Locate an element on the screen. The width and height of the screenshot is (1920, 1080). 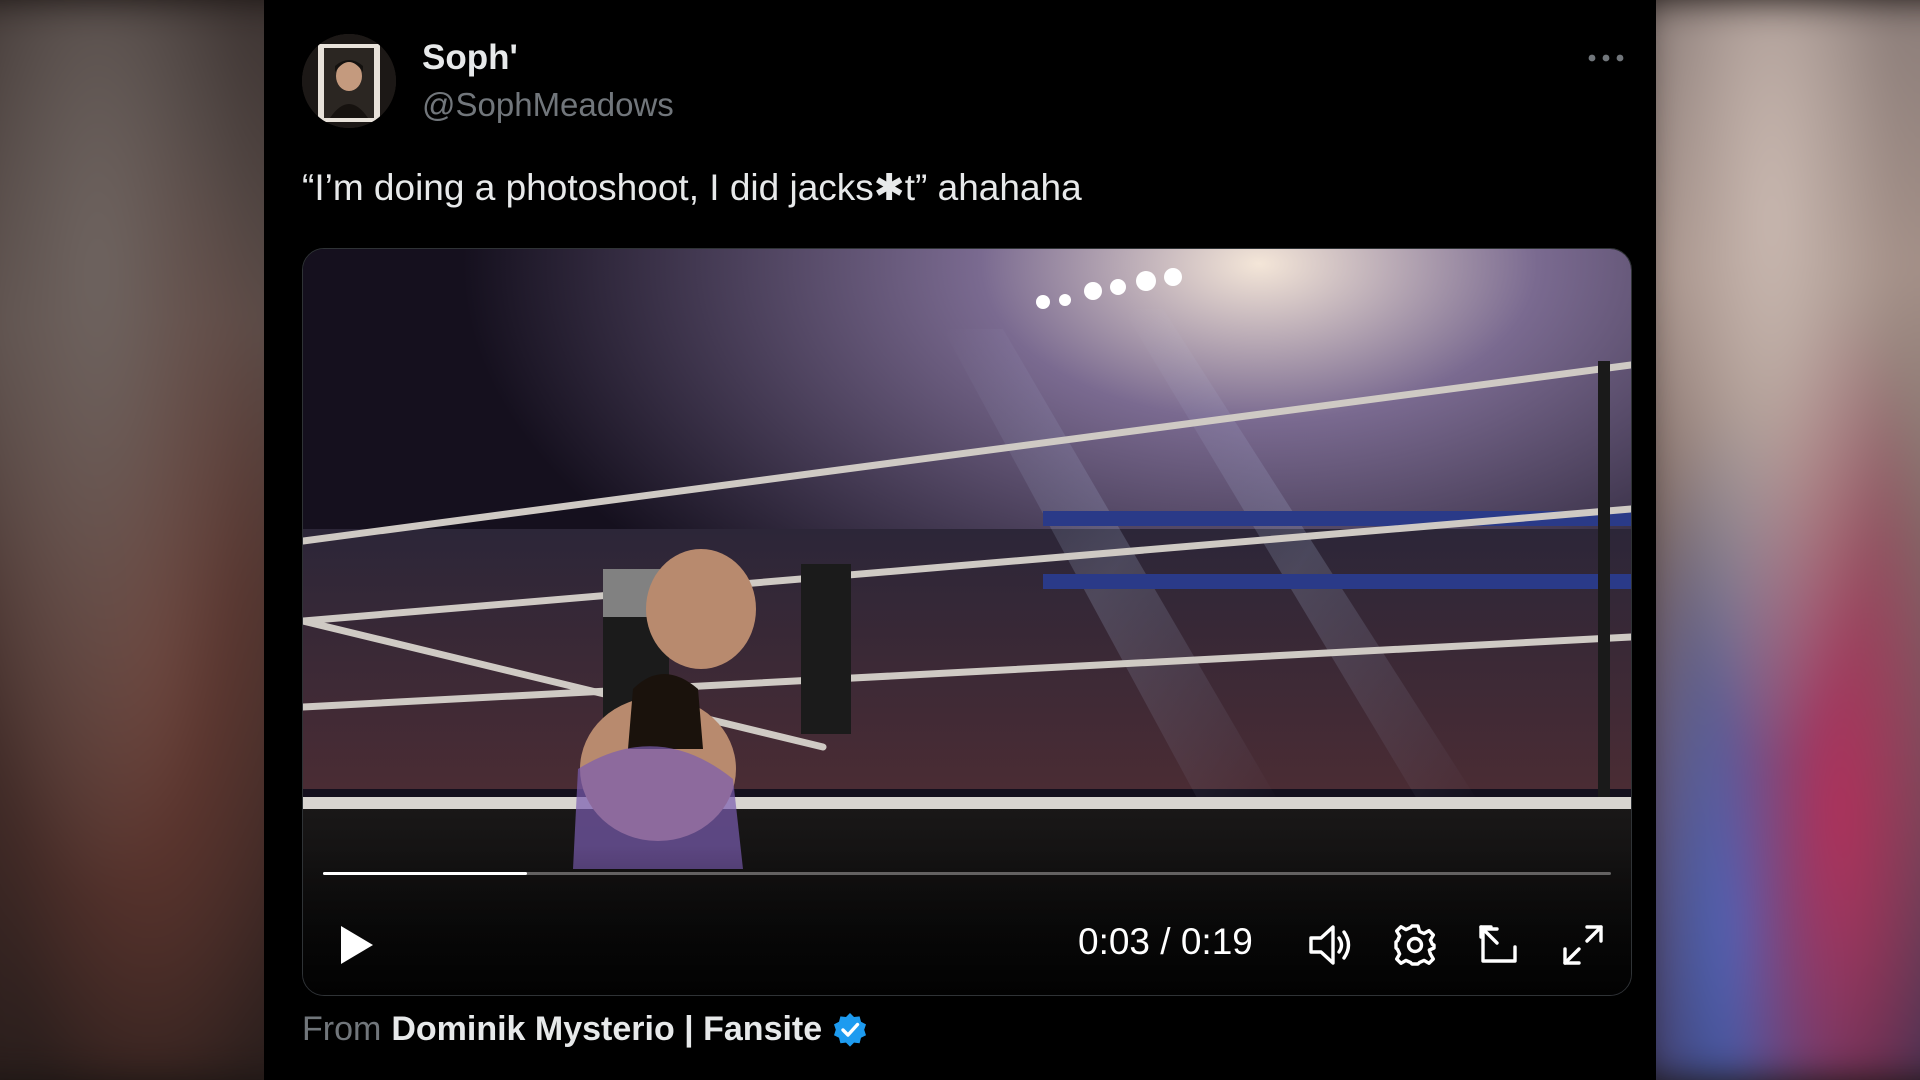
profile-photo-icon is located at coordinates (349, 81).